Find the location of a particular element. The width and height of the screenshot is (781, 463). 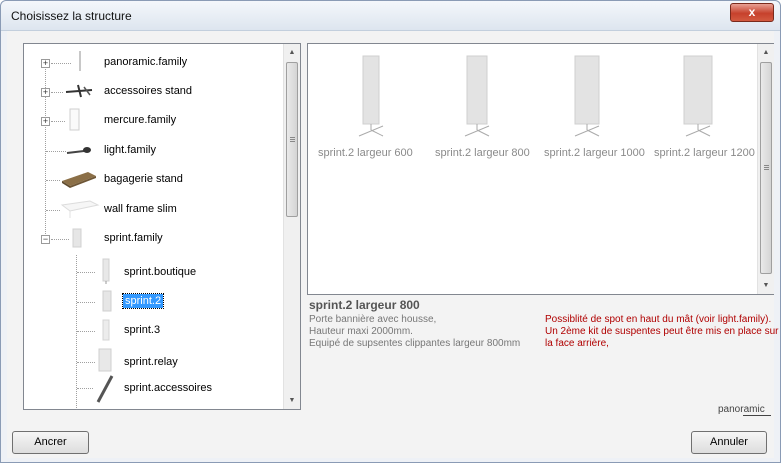

gallery-scrollbar: ▲ ▼ is located at coordinates (765, 169).